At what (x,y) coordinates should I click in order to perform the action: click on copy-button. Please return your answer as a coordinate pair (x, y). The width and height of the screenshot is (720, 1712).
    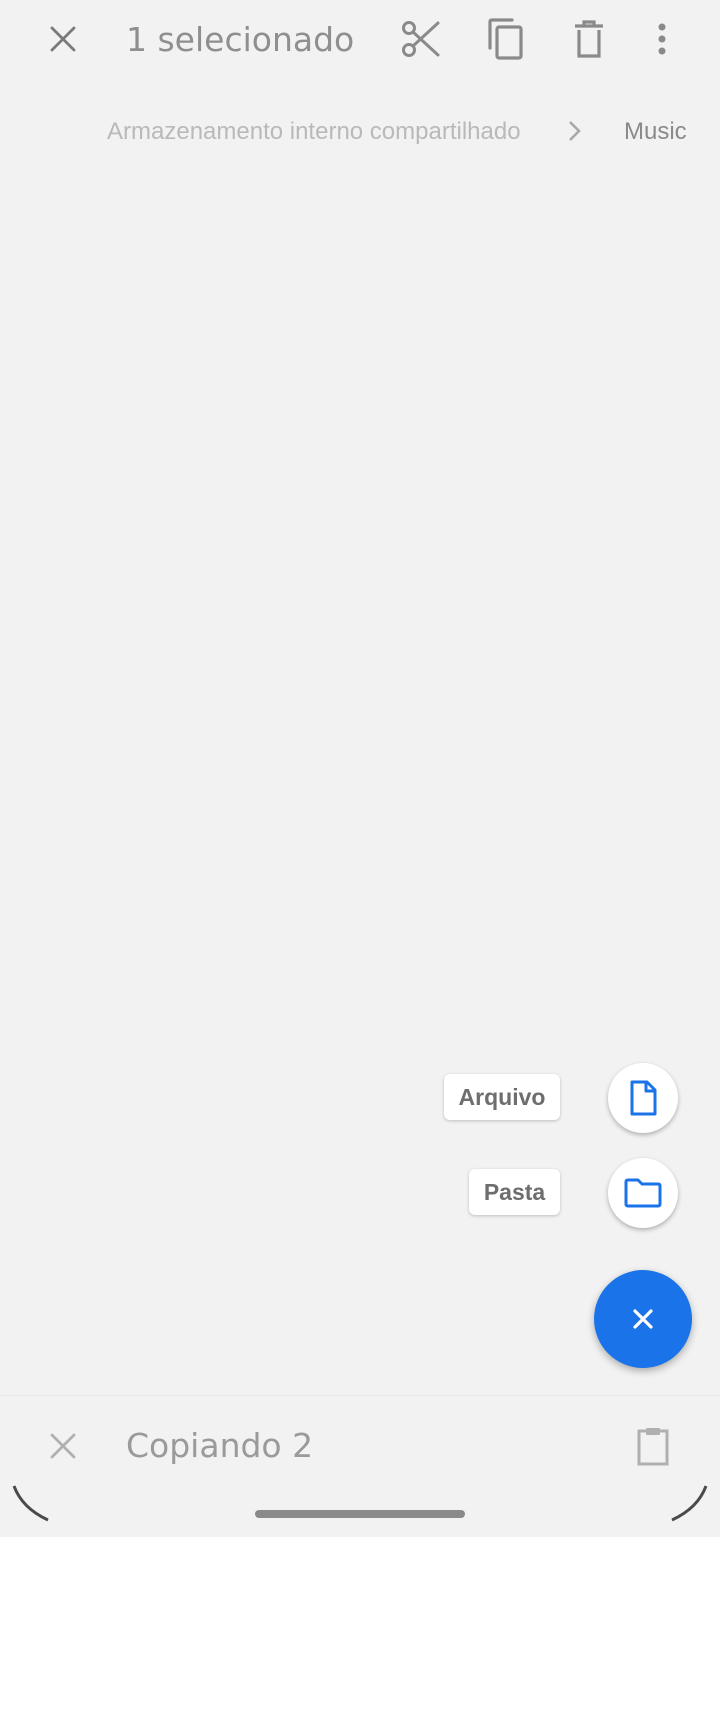
    Looking at the image, I should click on (505, 39).